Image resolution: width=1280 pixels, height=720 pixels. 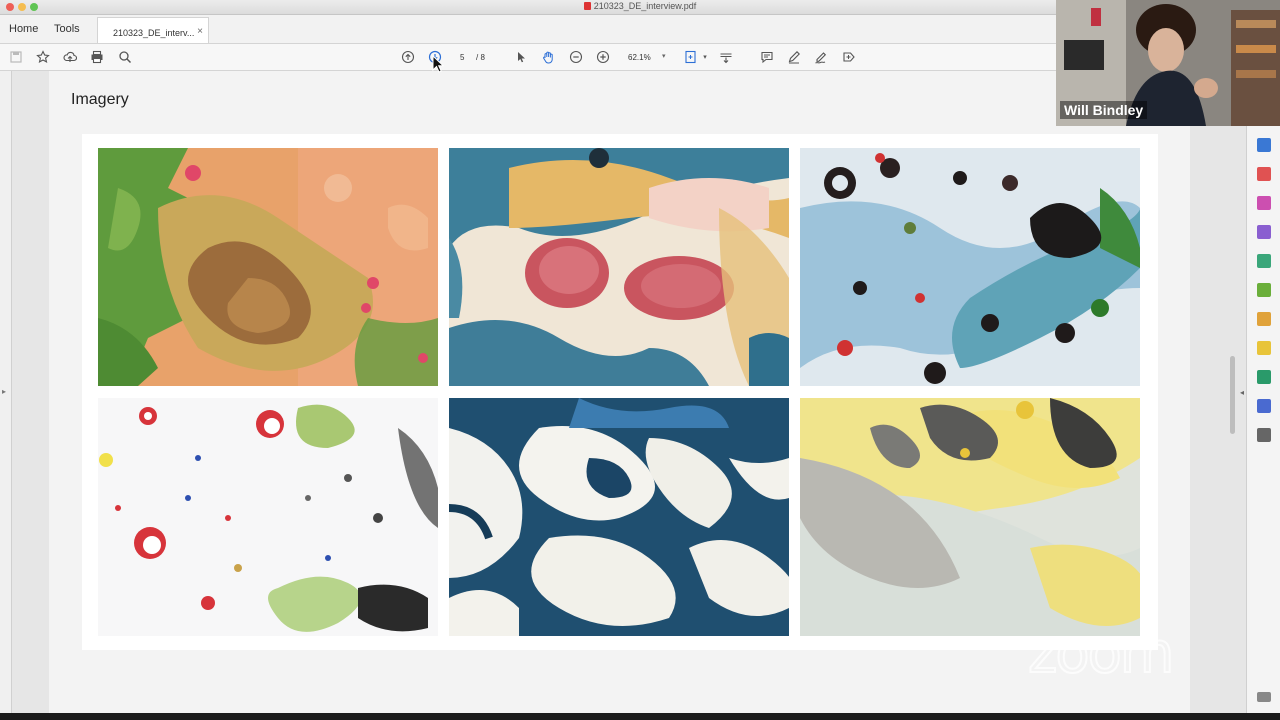 What do you see at coordinates (97, 57) in the screenshot?
I see `print-icon` at bounding box center [97, 57].